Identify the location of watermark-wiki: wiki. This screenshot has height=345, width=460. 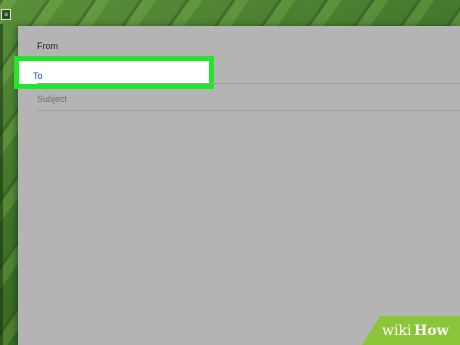
(397, 331).